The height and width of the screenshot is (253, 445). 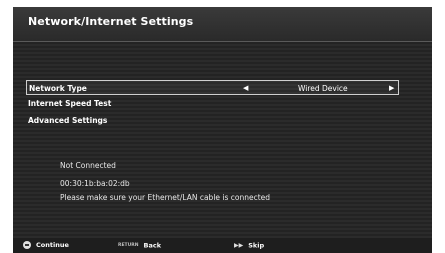 I want to click on menu-item-network-type: Network Type ◀ Wired Device ▶, so click(x=212, y=87).